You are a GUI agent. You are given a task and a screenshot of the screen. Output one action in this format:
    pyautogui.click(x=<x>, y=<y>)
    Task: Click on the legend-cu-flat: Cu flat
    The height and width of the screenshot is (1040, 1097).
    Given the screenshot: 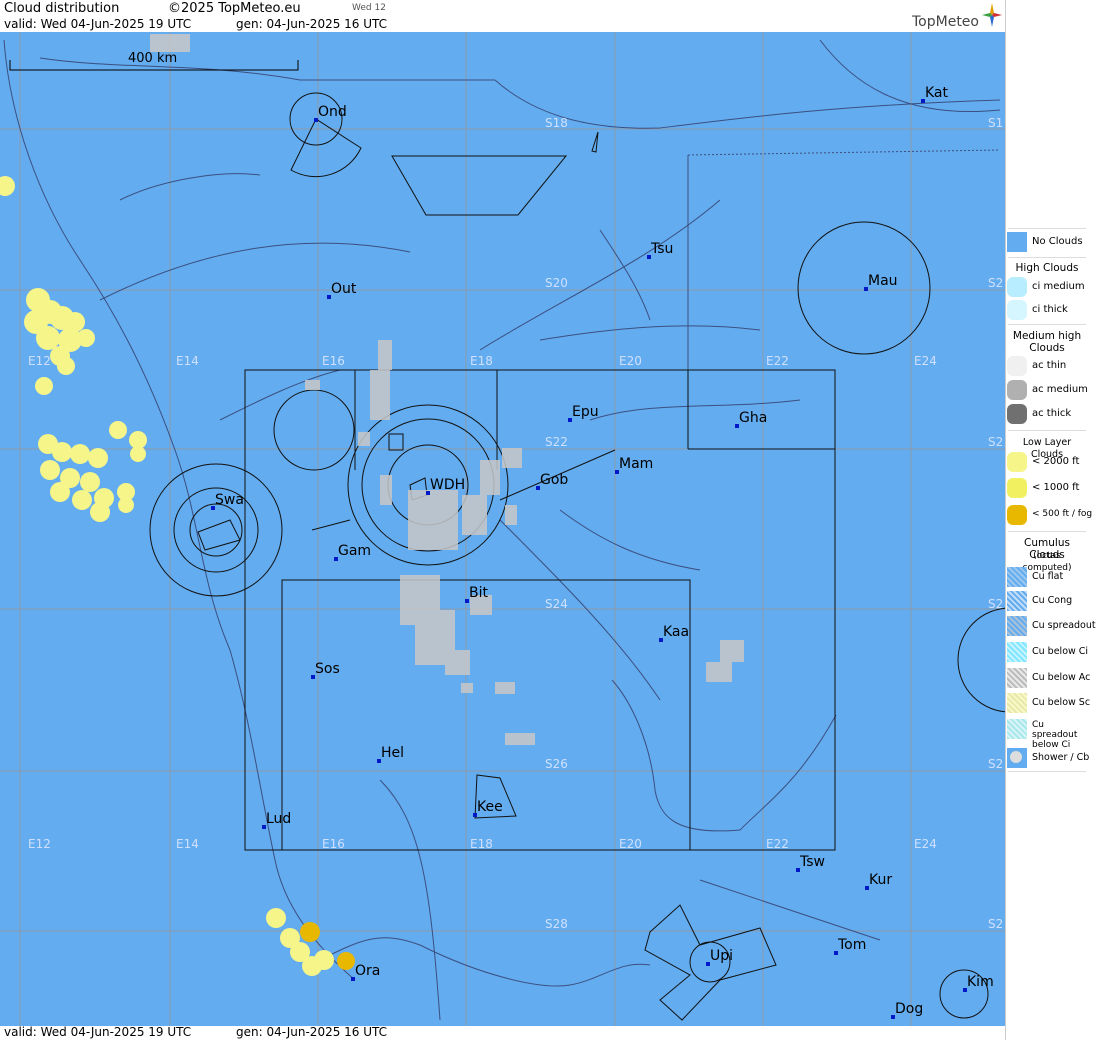 What is the action you would take?
    pyautogui.click(x=1046, y=578)
    